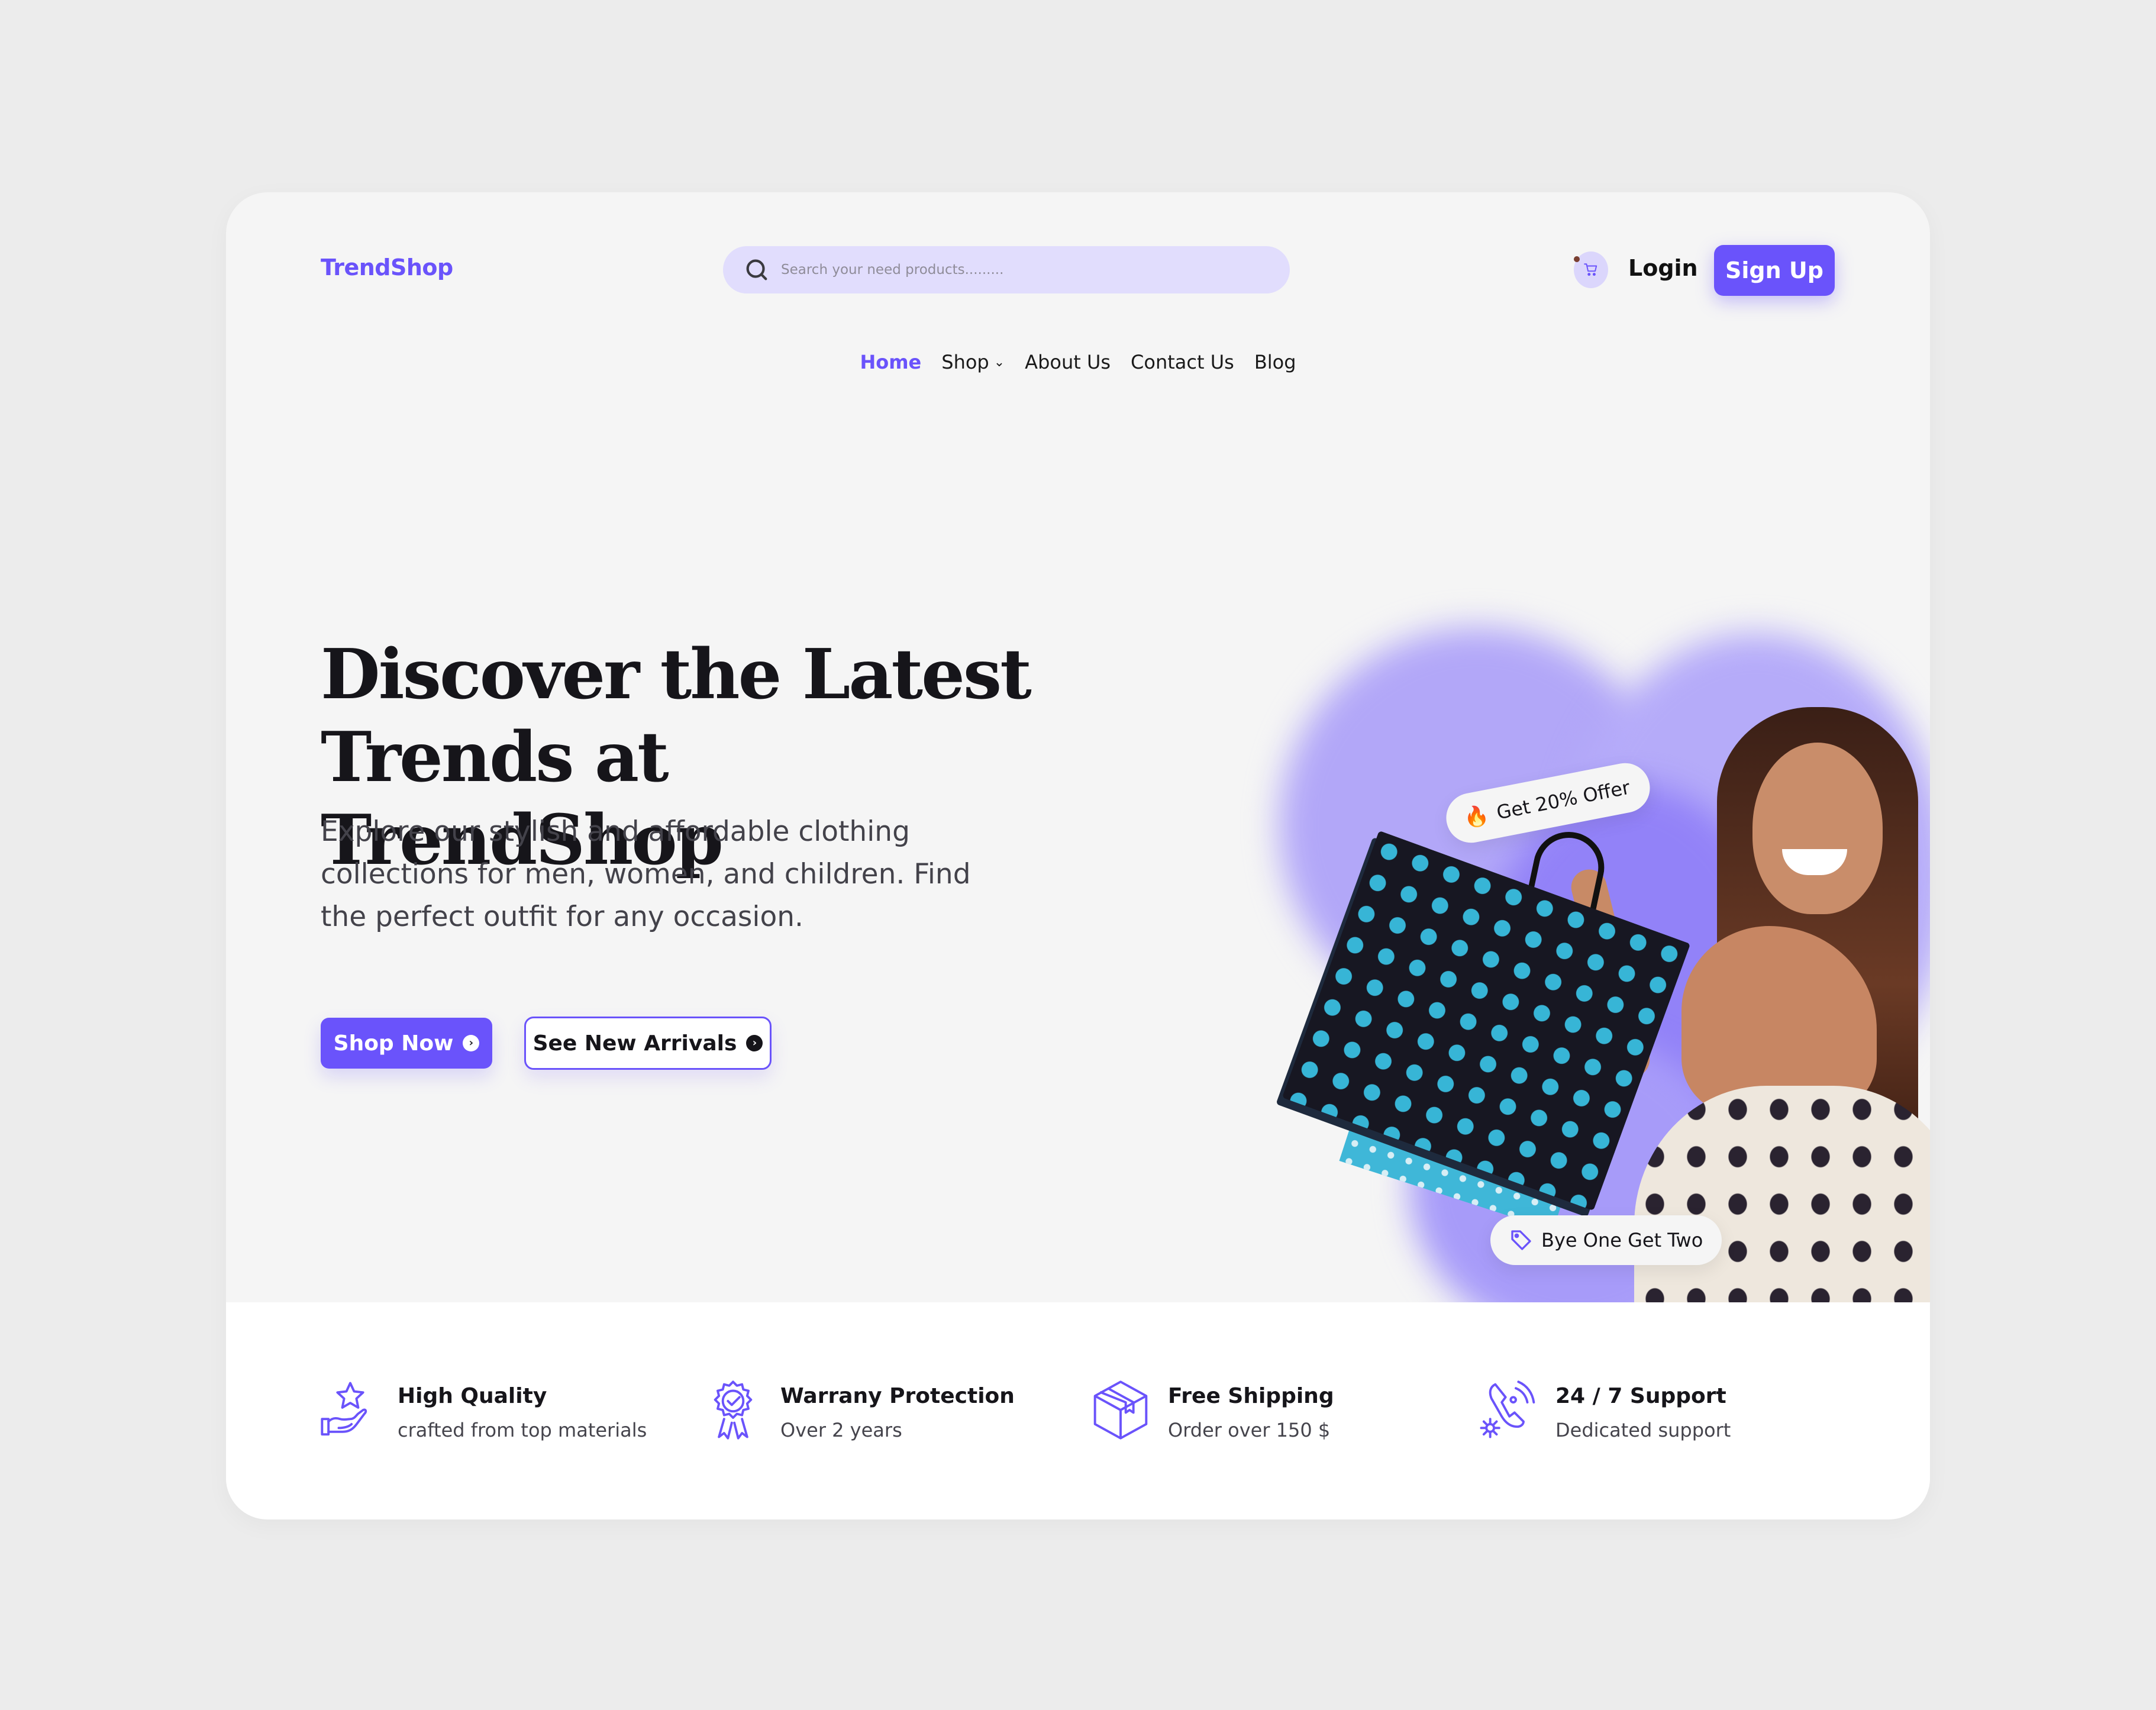 The width and height of the screenshot is (2156, 1710). Describe the element at coordinates (522, 1430) in the screenshot. I see `feature-subtitle: crafted from top materials` at that location.